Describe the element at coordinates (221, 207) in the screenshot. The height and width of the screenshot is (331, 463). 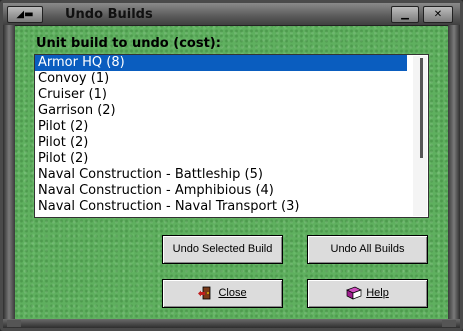
I see `list-item: Naval Construction - Naval Transport (3)` at that location.